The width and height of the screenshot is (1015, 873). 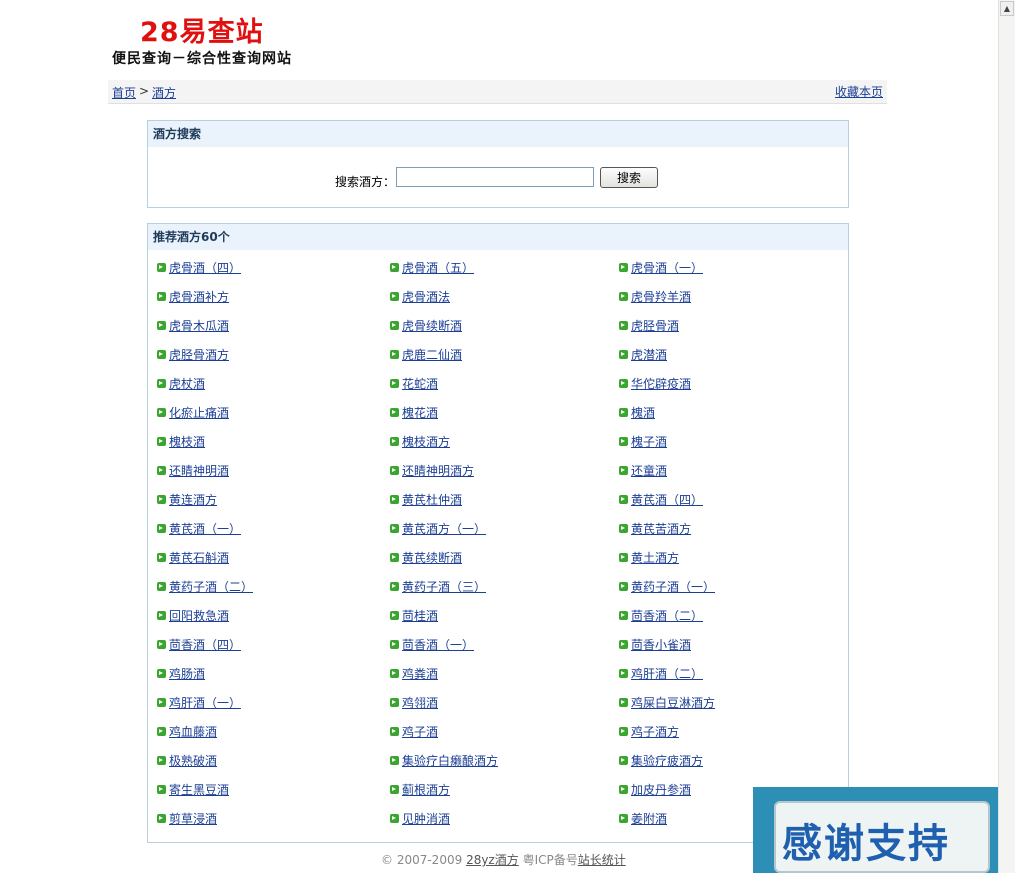 What do you see at coordinates (426, 790) in the screenshot?
I see `recipe-link: 蓟根酒方` at bounding box center [426, 790].